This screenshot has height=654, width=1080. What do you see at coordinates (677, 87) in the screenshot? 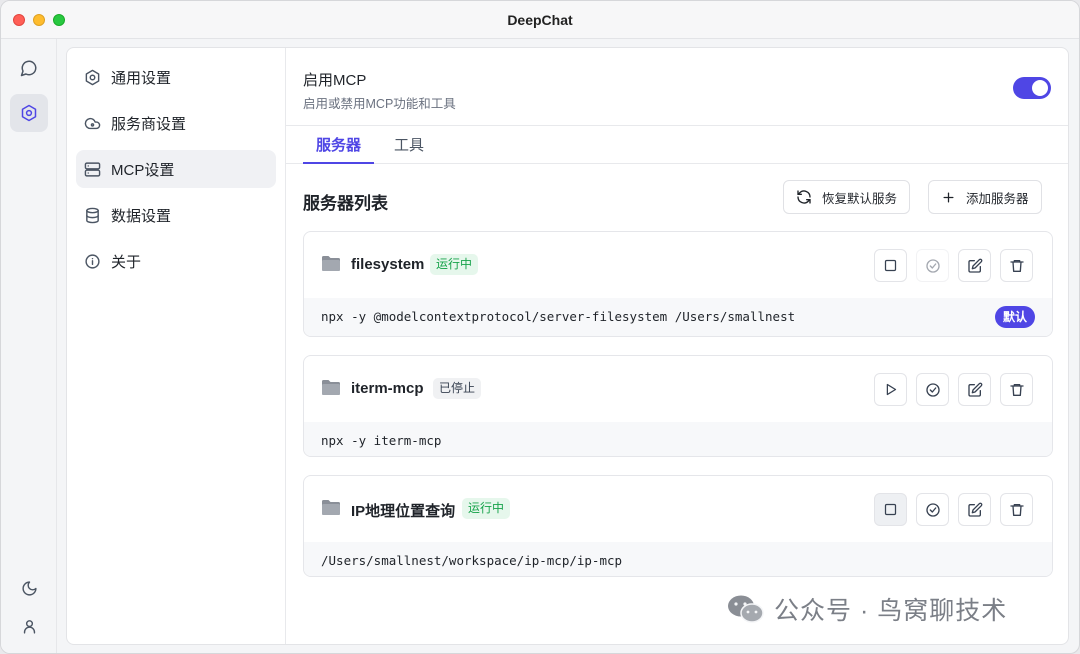
I see `mcp-enable-section: 启用MCP 启用或禁用MCP功能和工具` at bounding box center [677, 87].